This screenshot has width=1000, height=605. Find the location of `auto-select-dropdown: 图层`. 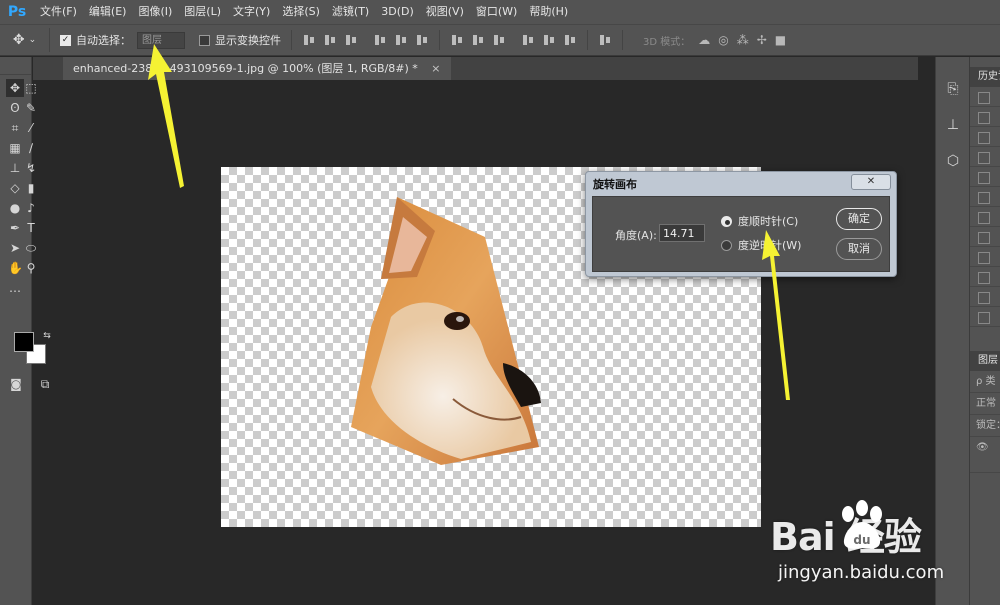

auto-select-dropdown: 图层 is located at coordinates (161, 40).